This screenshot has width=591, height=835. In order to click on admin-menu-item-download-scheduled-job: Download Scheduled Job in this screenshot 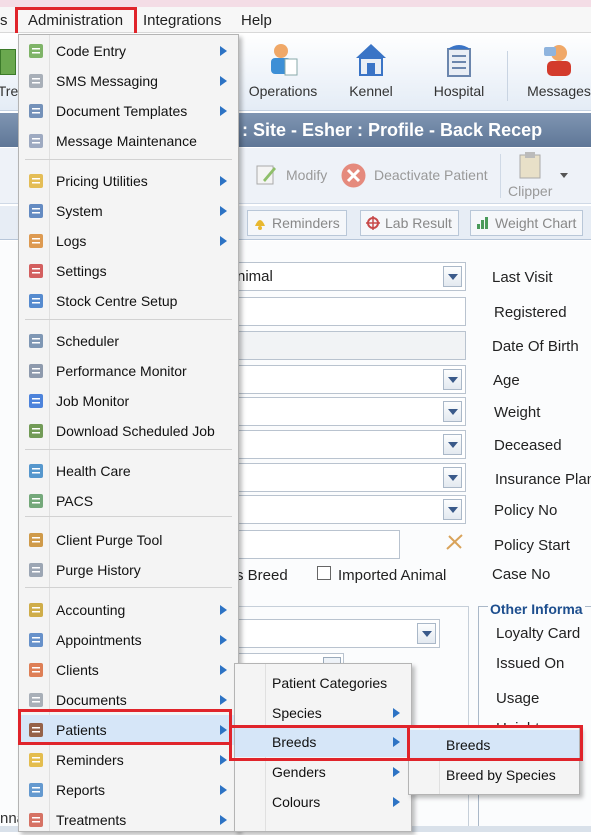, I will do `click(128, 431)`.